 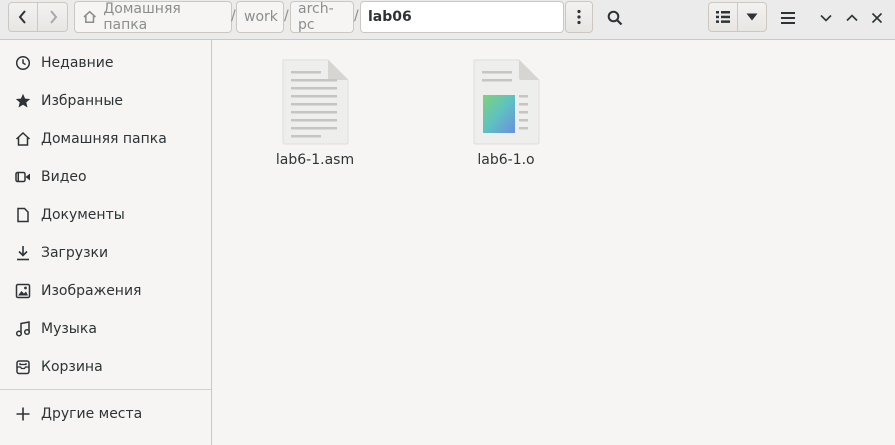 I want to click on view-toggle-button, so click(x=723, y=17).